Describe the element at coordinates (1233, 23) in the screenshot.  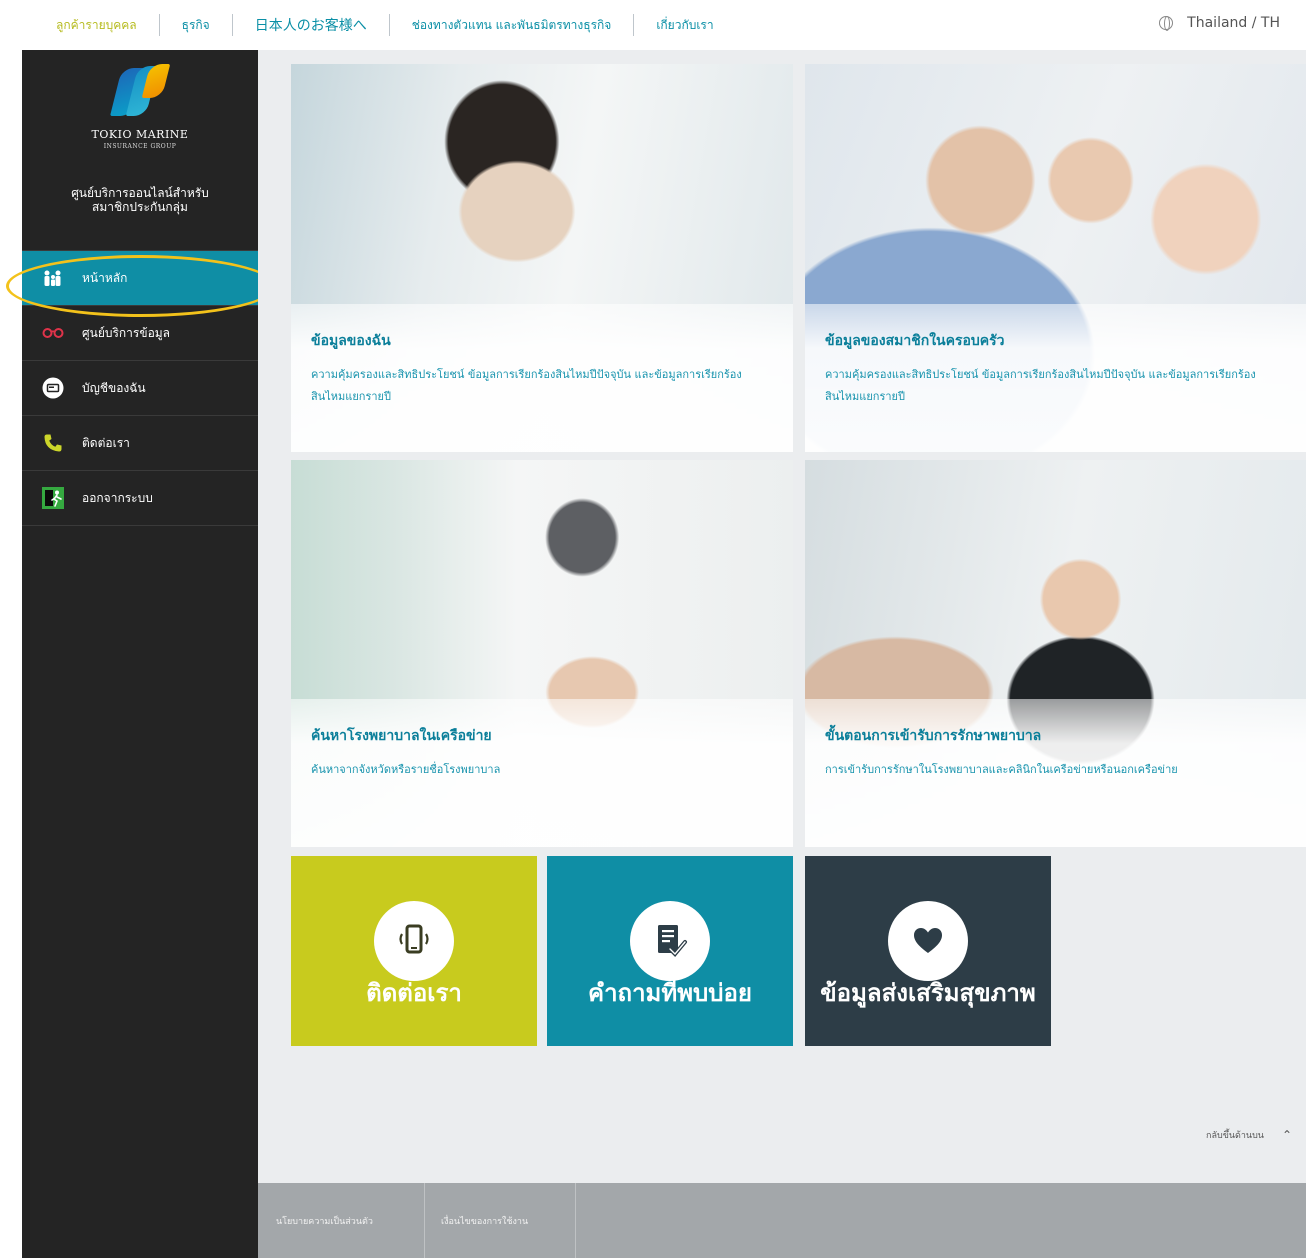
I see `region-label: Thailand / TH` at that location.